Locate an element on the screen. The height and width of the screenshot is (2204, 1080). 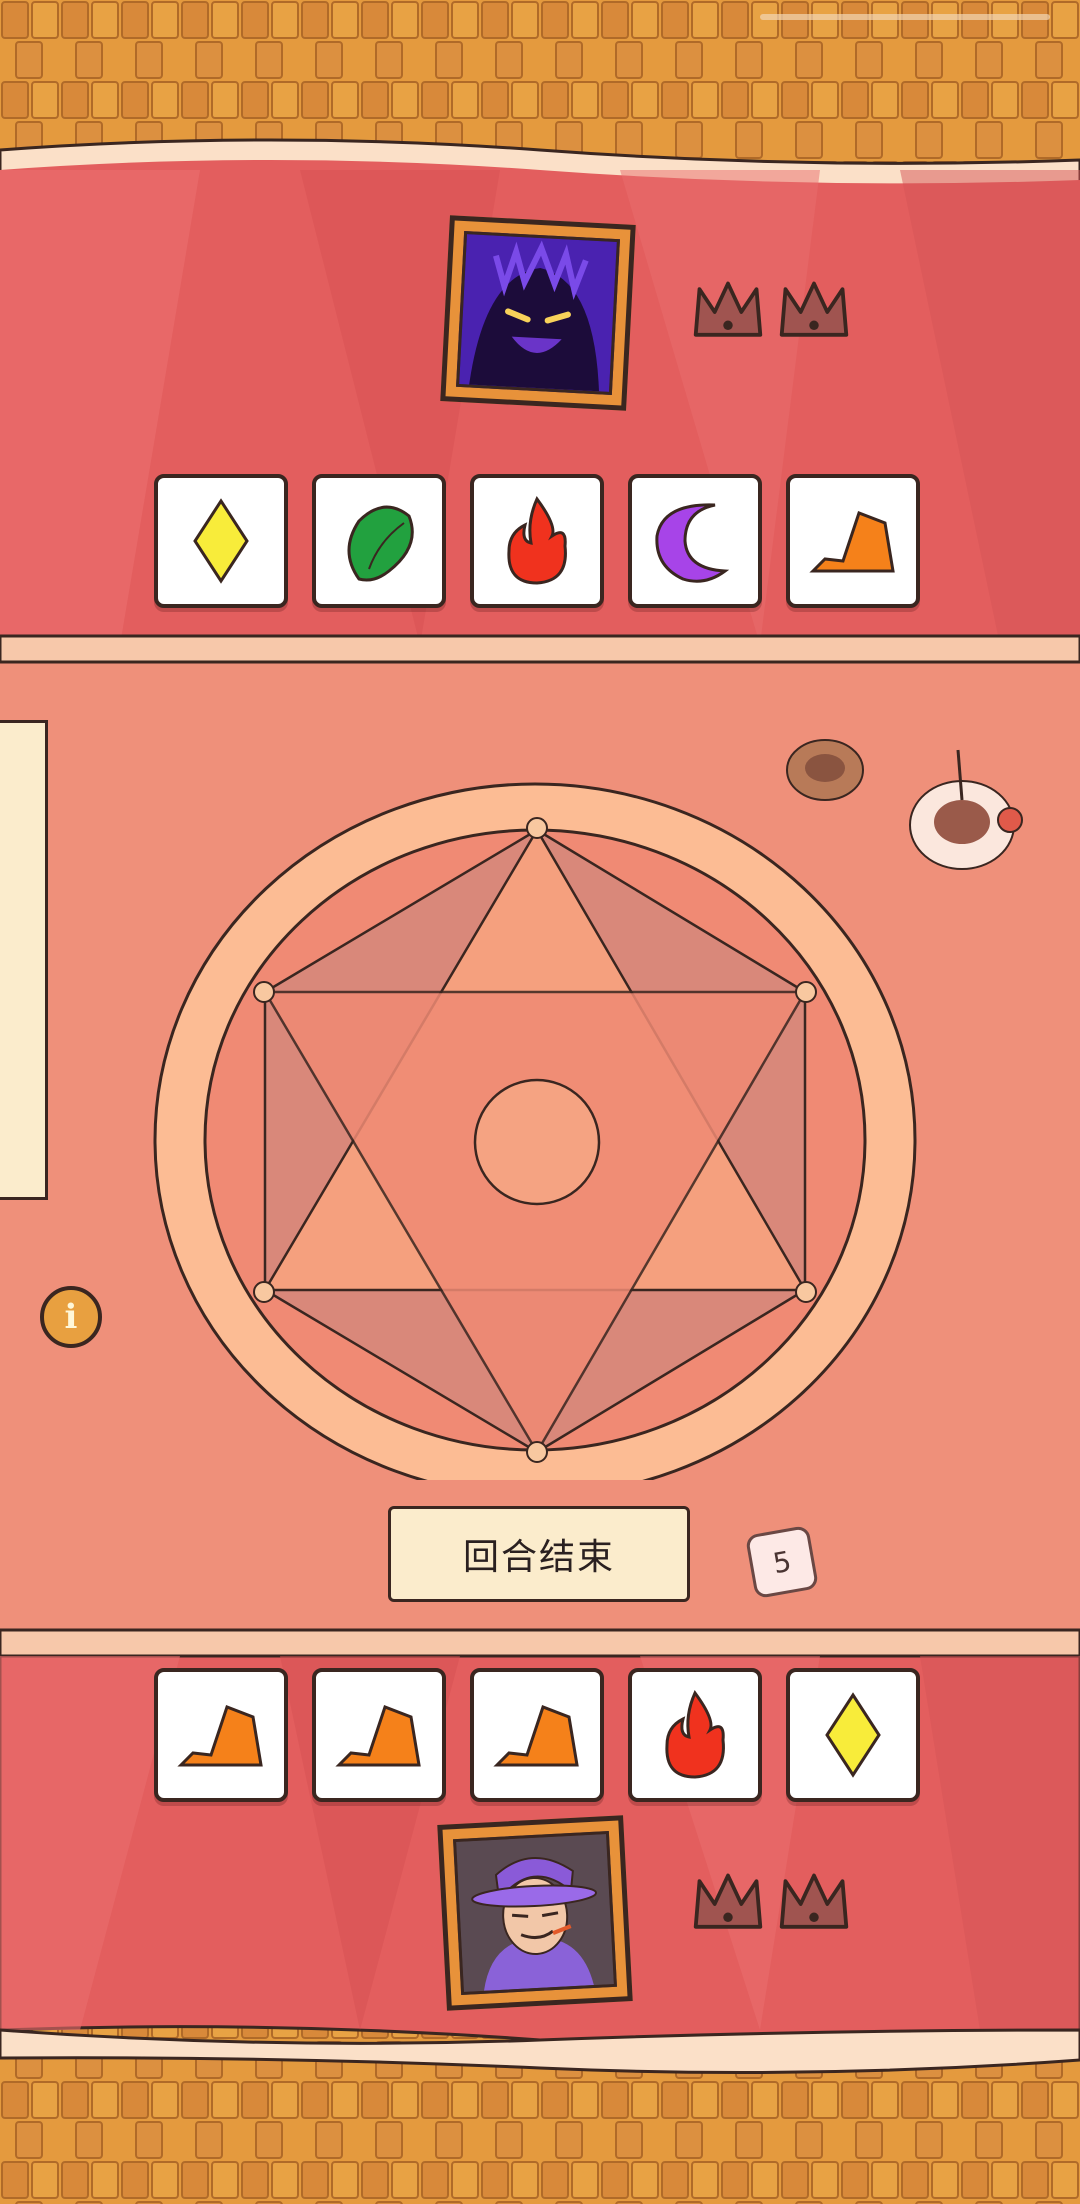
info-symbol: i is located at coordinates (71, 1317).